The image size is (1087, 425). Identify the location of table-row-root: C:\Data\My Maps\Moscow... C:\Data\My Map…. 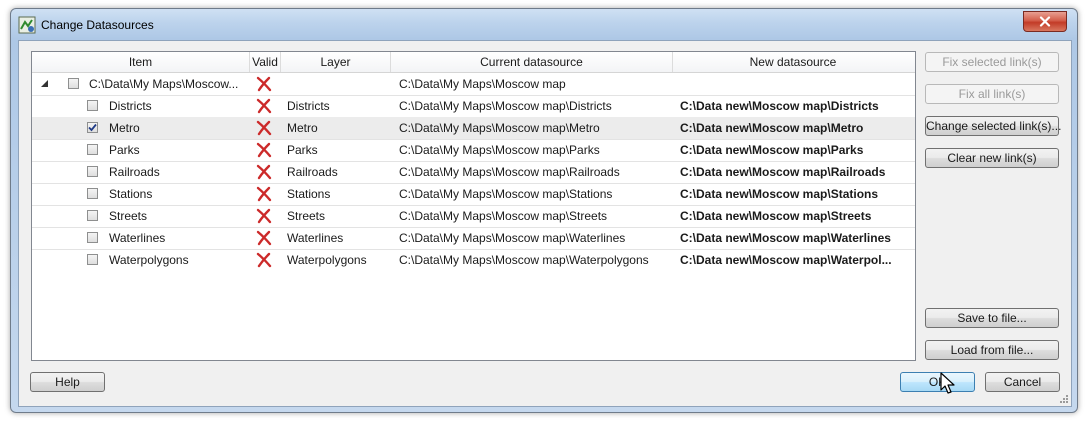
(473, 84).